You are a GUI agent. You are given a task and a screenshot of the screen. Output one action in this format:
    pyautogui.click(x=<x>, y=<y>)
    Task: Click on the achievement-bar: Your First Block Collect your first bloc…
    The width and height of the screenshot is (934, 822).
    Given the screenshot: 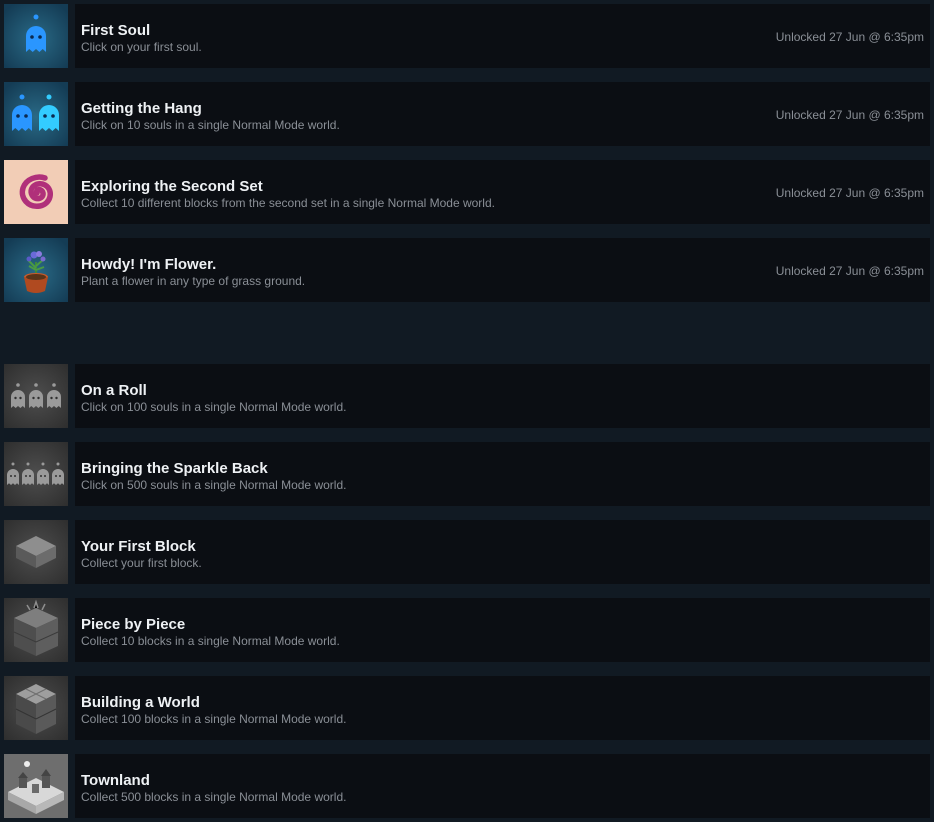 What is the action you would take?
    pyautogui.click(x=502, y=552)
    